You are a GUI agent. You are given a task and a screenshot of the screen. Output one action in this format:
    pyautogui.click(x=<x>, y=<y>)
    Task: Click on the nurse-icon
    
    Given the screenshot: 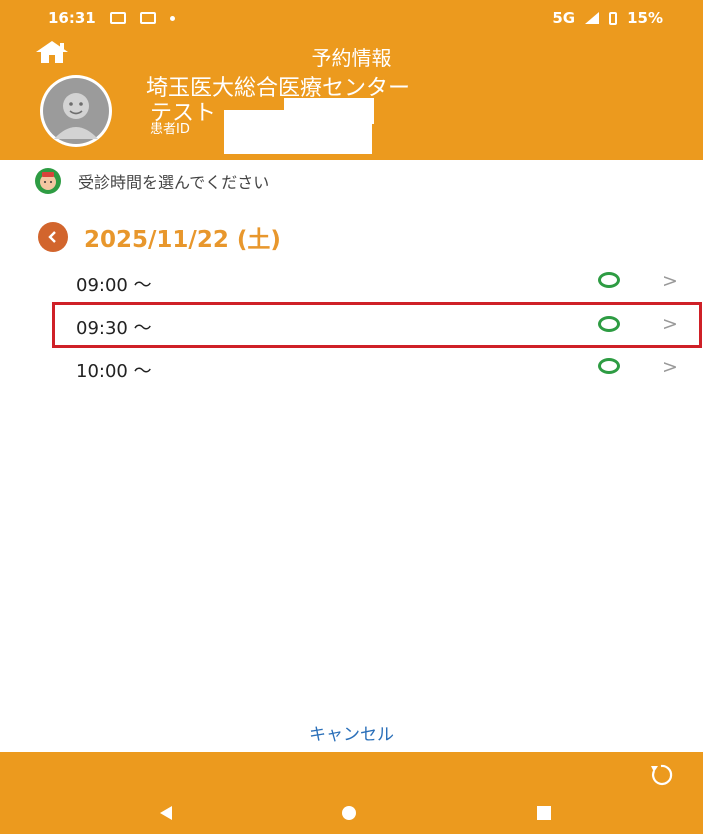 What is the action you would take?
    pyautogui.click(x=48, y=181)
    